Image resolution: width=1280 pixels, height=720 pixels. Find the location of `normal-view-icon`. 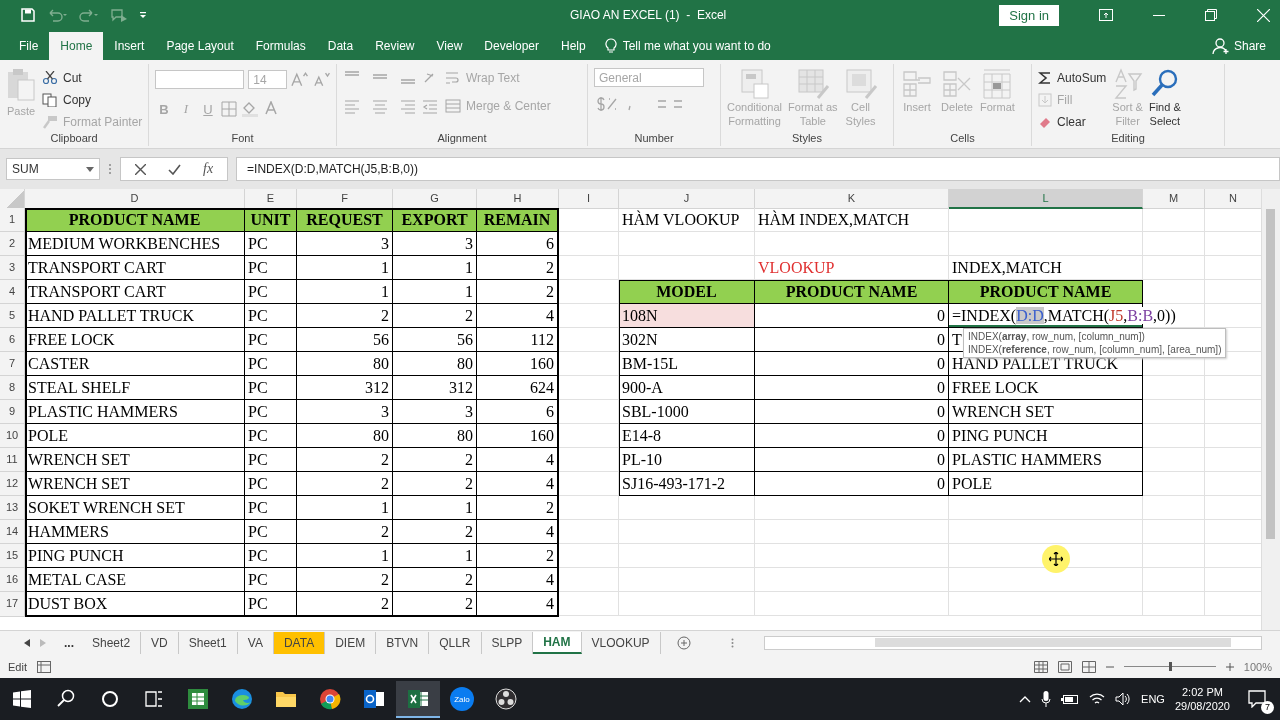

normal-view-icon is located at coordinates (1040, 666).